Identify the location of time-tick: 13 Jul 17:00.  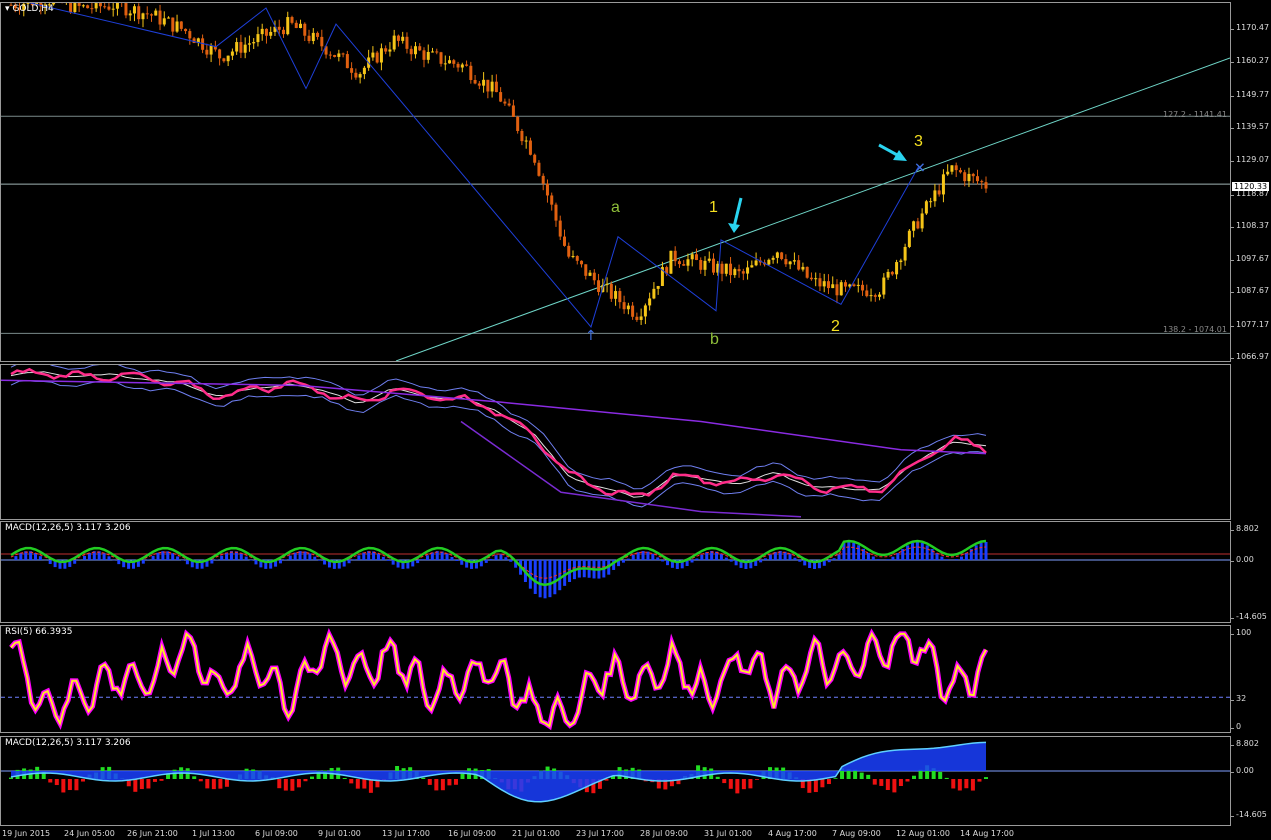
(406, 833).